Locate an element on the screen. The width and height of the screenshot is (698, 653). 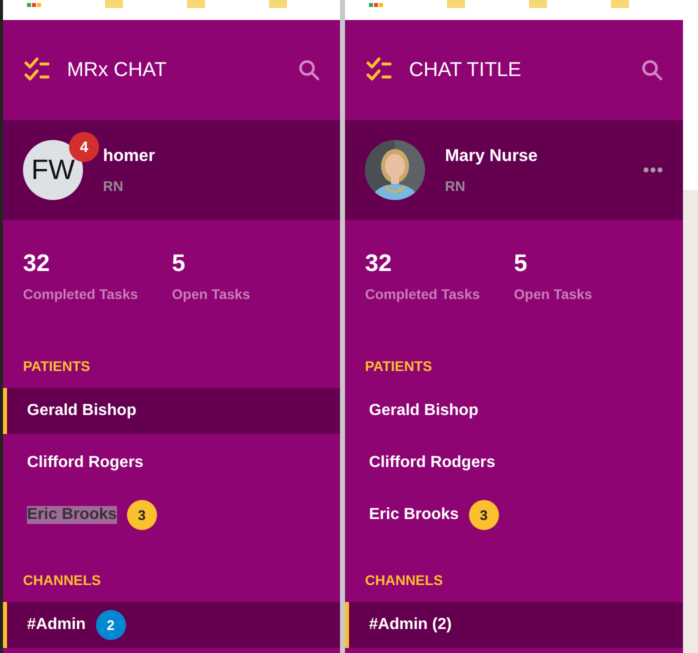
app-title: CHAT TITLE is located at coordinates (465, 70).